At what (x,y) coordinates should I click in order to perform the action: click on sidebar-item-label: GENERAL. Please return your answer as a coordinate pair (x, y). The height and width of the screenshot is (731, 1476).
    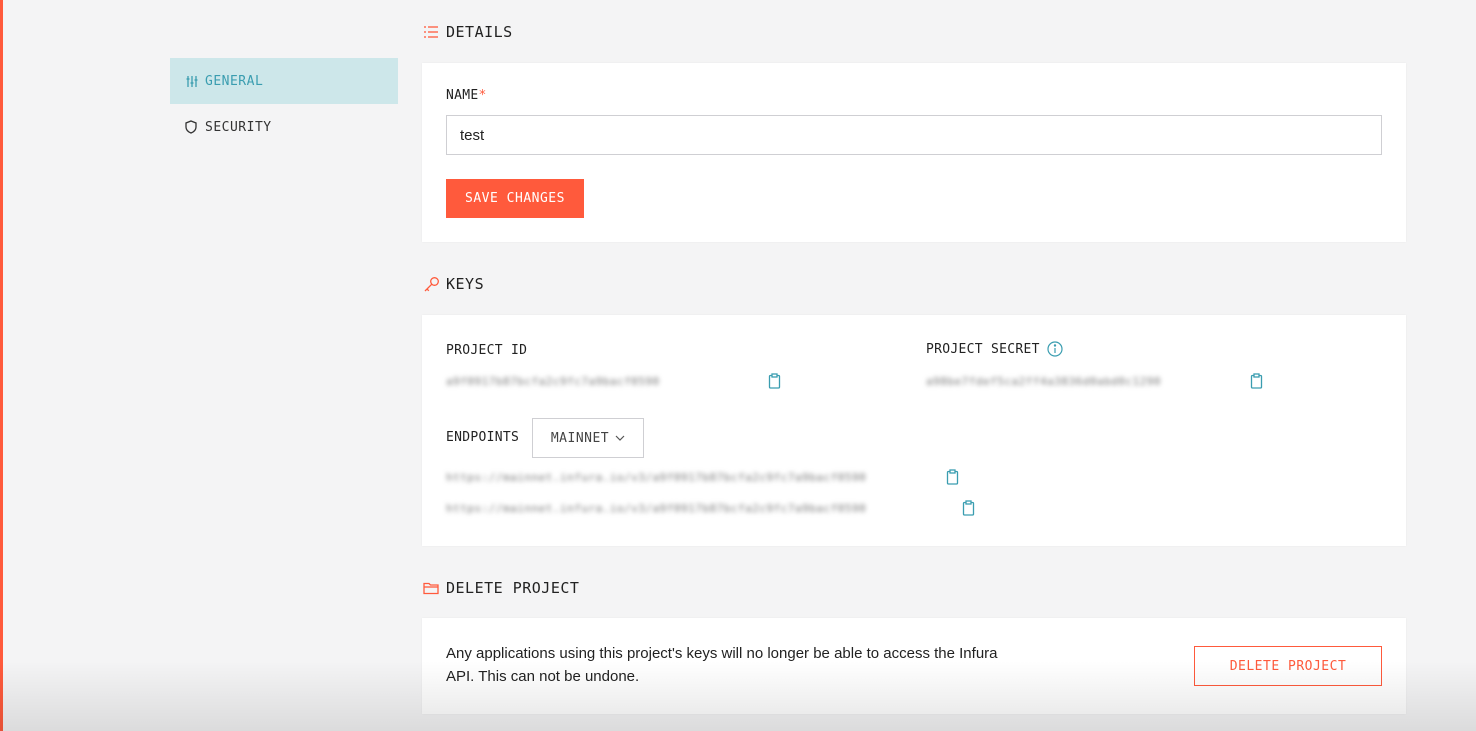
    Looking at the image, I should click on (234, 81).